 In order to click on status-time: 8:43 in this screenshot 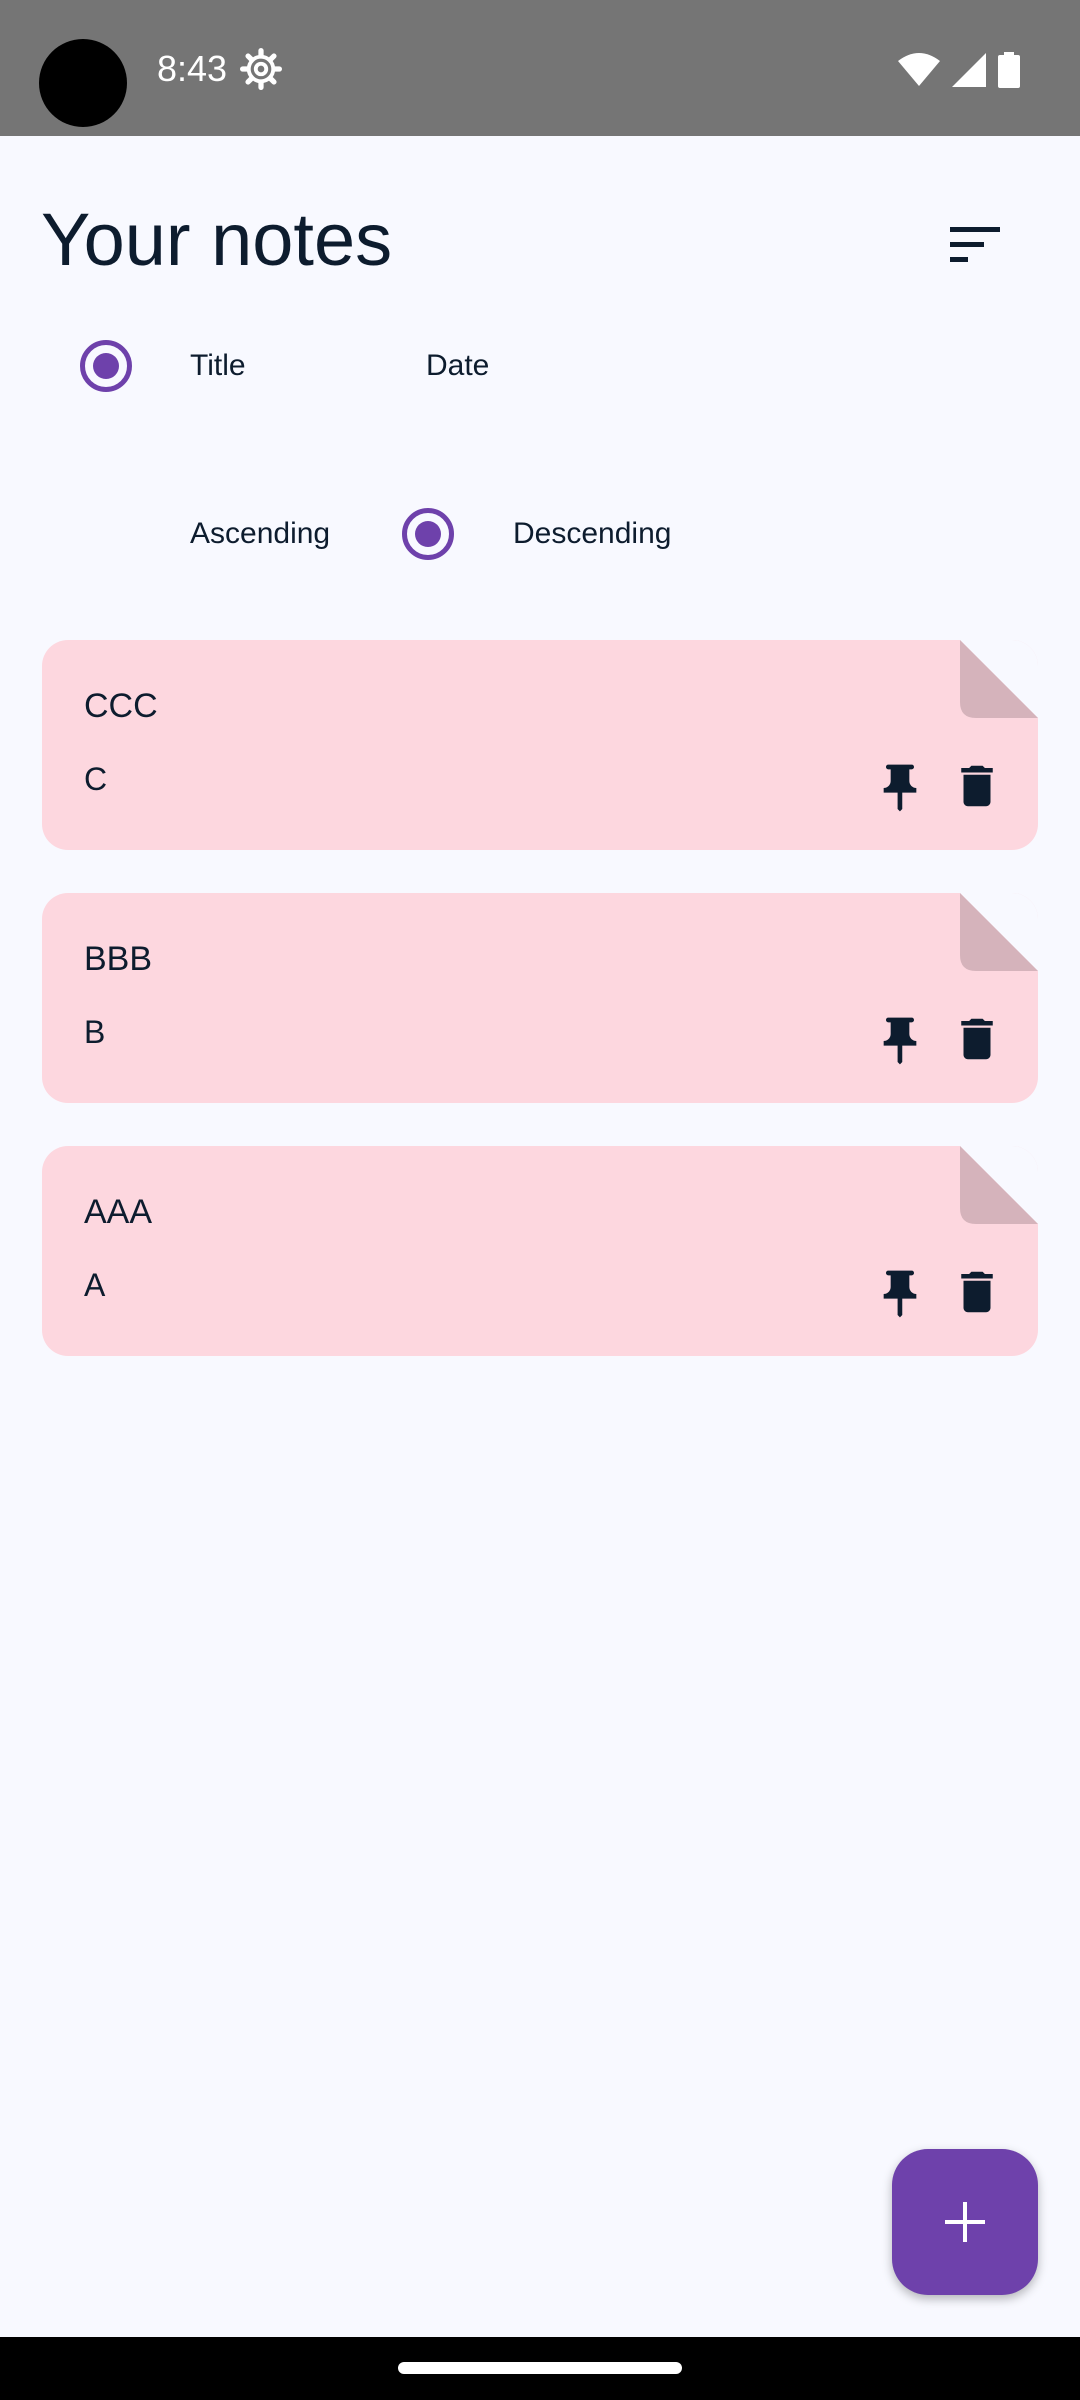, I will do `click(192, 68)`.